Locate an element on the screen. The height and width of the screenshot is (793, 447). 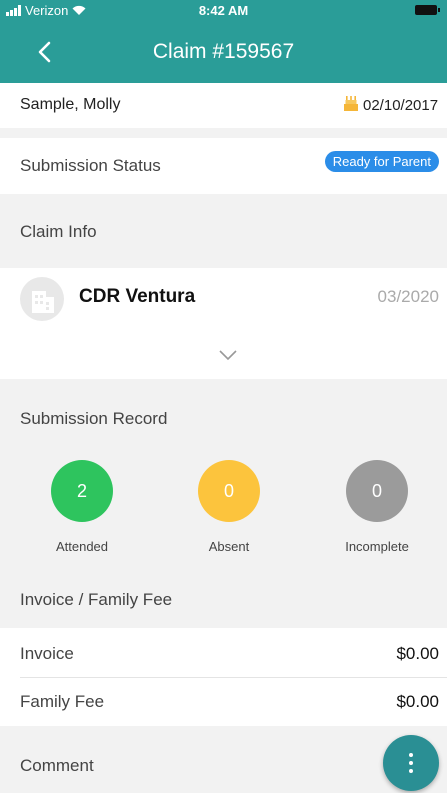
status-bar: Verizon 8:42 AM is located at coordinates (223, 10).